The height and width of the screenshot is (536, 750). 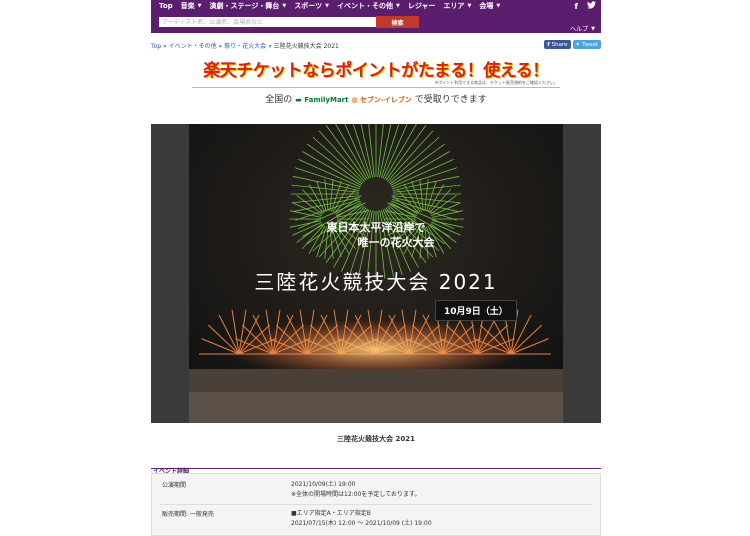 What do you see at coordinates (397, 22) in the screenshot?
I see `search-button: 検索` at bounding box center [397, 22].